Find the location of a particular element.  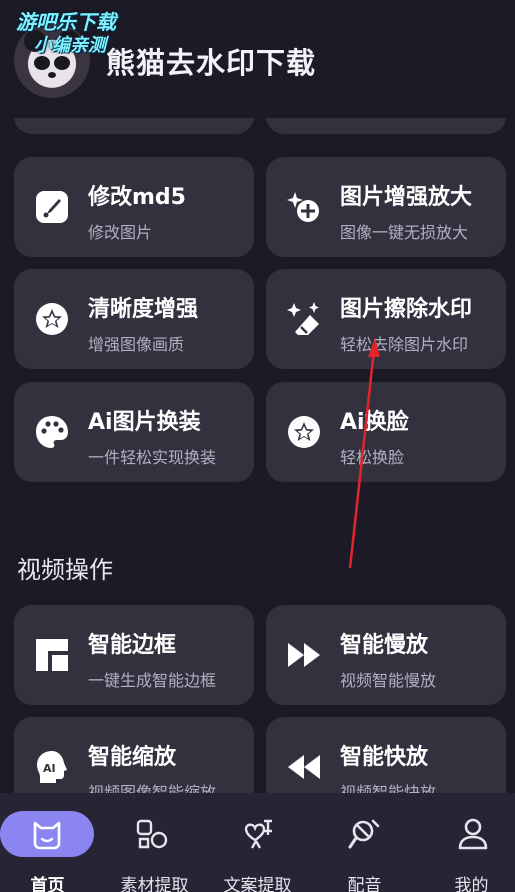

card-subtitle: 增强图像画质 is located at coordinates (136, 344).